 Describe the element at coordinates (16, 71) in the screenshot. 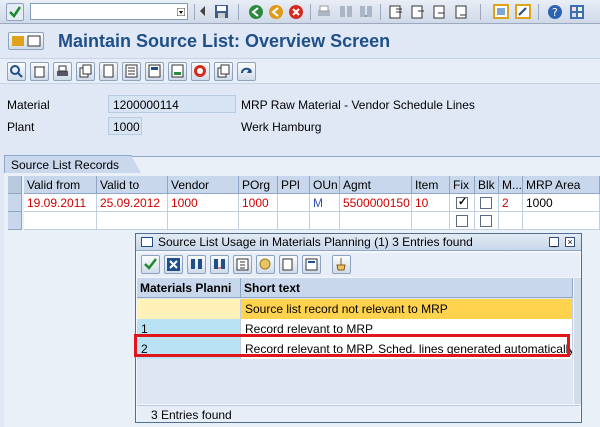

I see `display-icon` at that location.